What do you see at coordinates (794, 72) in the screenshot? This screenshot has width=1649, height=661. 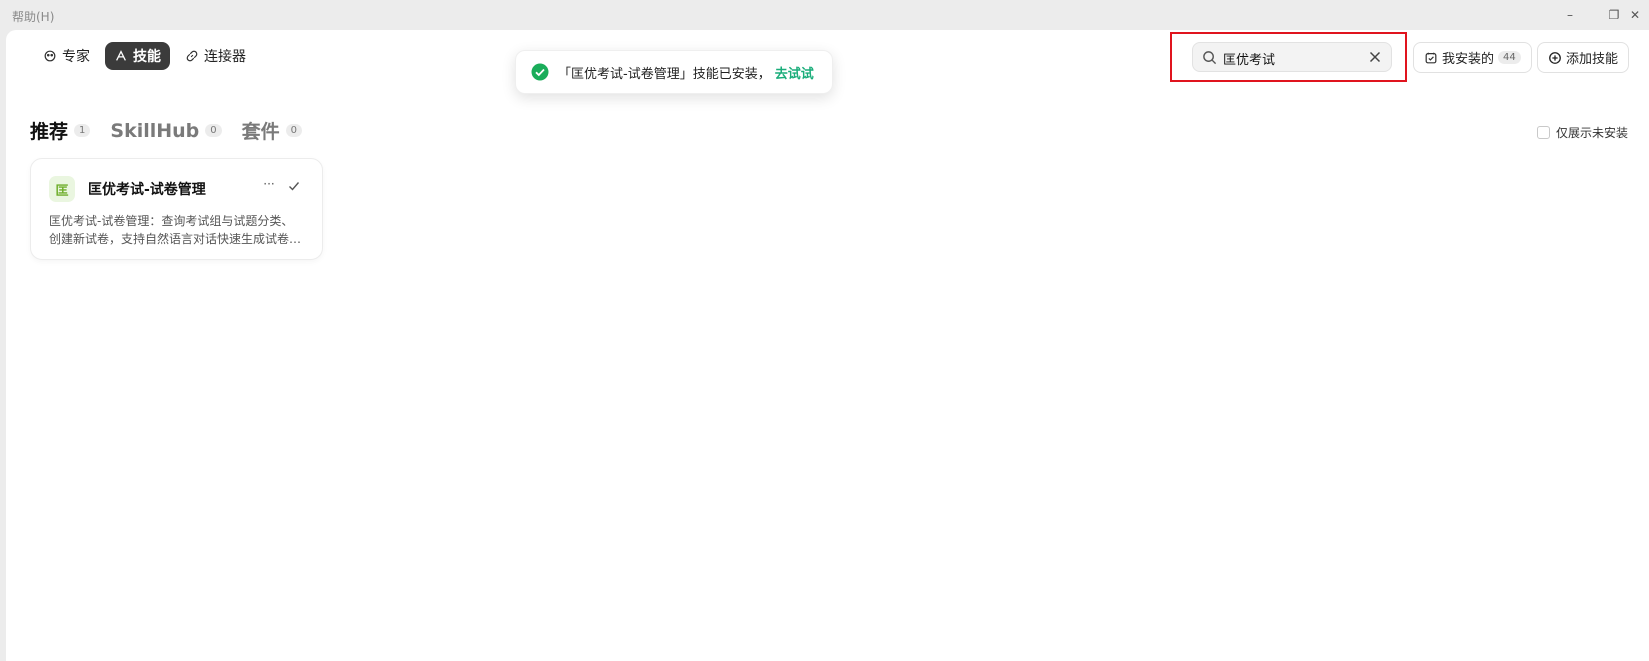 I see `try-it-link: 去试试` at bounding box center [794, 72].